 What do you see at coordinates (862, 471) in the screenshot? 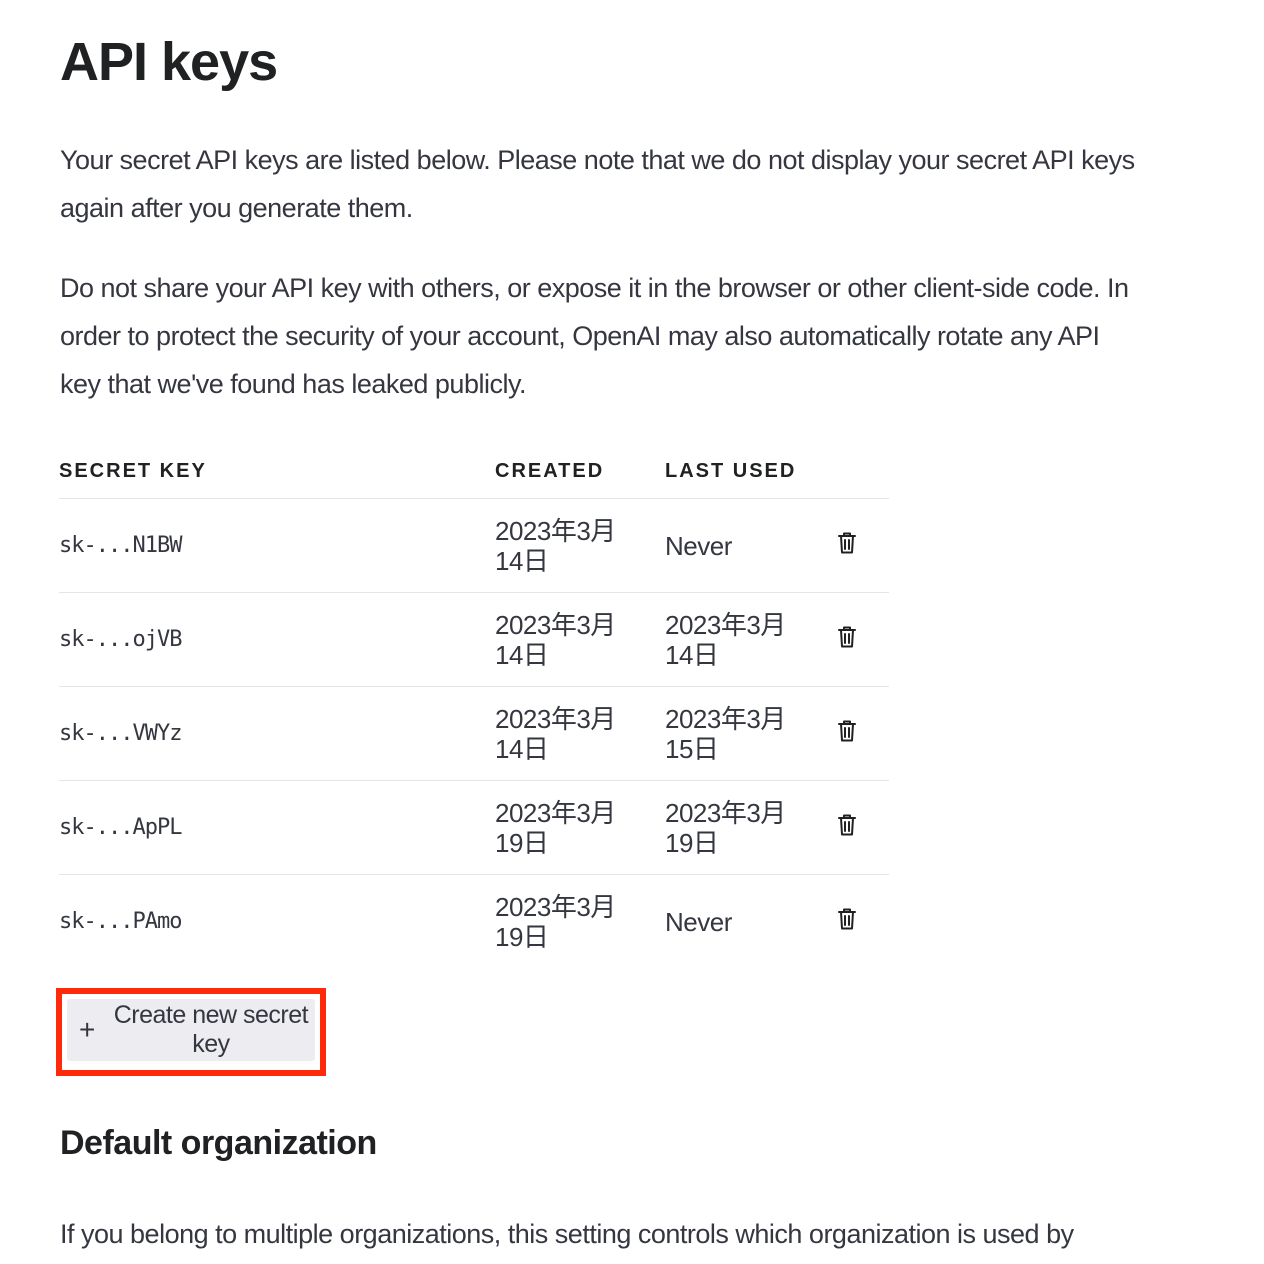
I see `column-header-actions` at bounding box center [862, 471].